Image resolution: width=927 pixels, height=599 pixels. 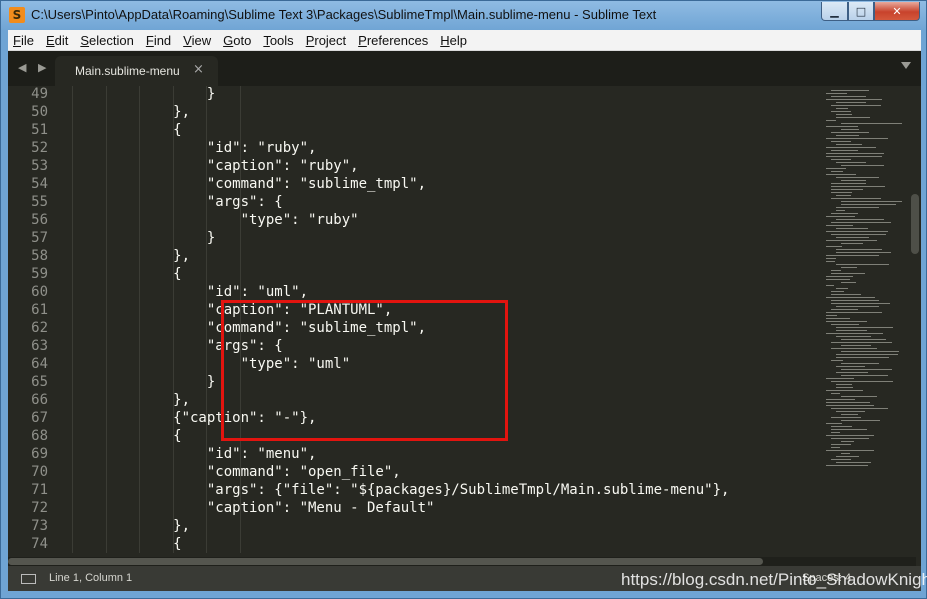 I want to click on line-number: 59, so click(x=39, y=274).